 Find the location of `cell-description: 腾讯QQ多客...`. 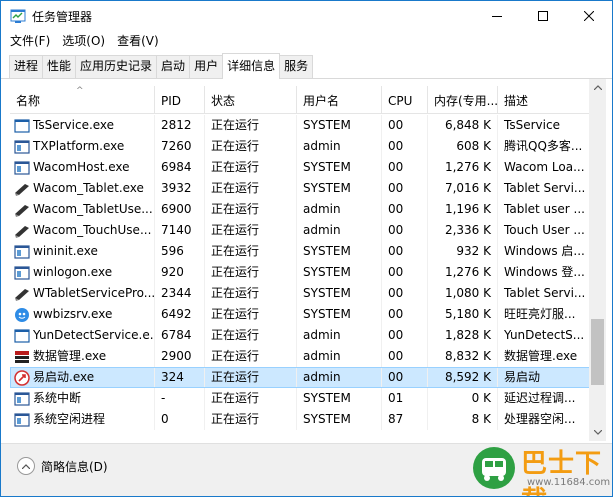

cell-description: 腾讯QQ多客... is located at coordinates (543, 146).